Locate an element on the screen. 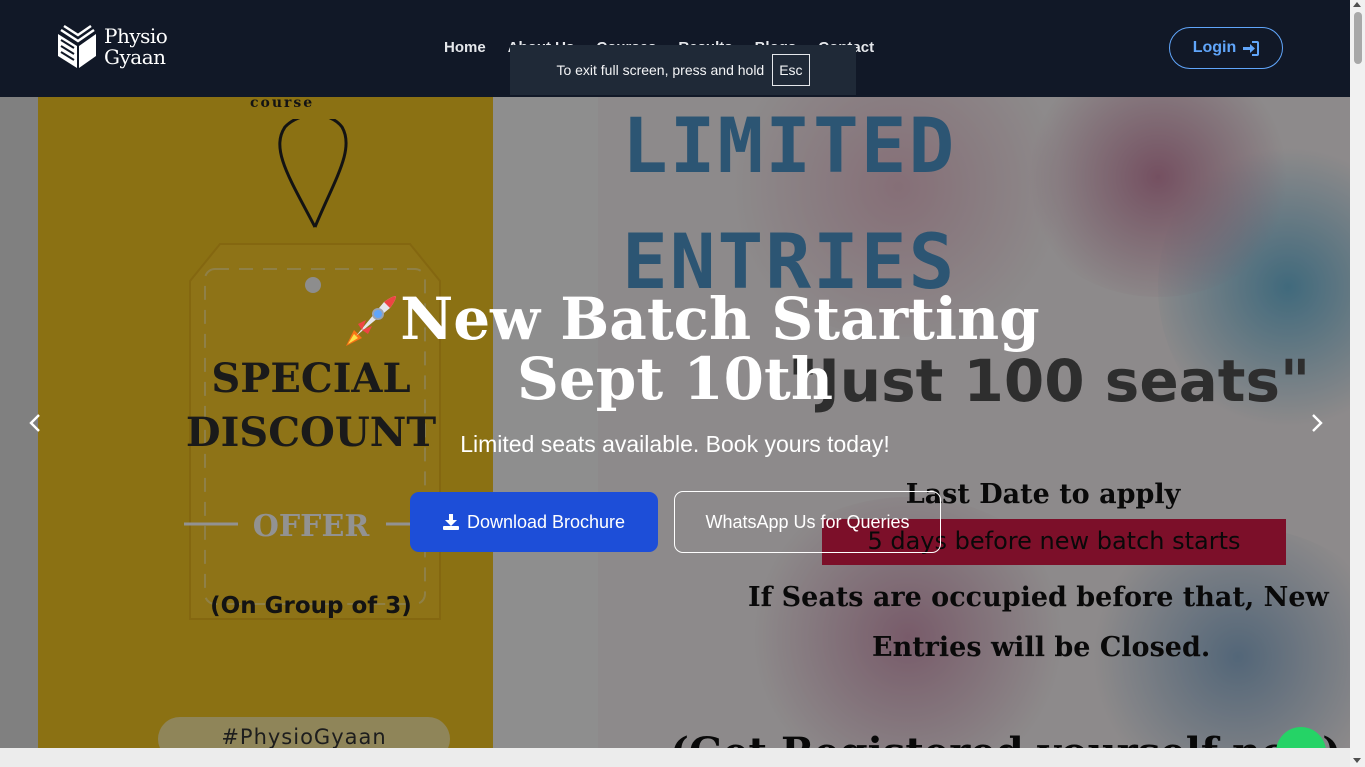 The height and width of the screenshot is (767, 1365). esc-key-badge: Esc is located at coordinates (791, 70).